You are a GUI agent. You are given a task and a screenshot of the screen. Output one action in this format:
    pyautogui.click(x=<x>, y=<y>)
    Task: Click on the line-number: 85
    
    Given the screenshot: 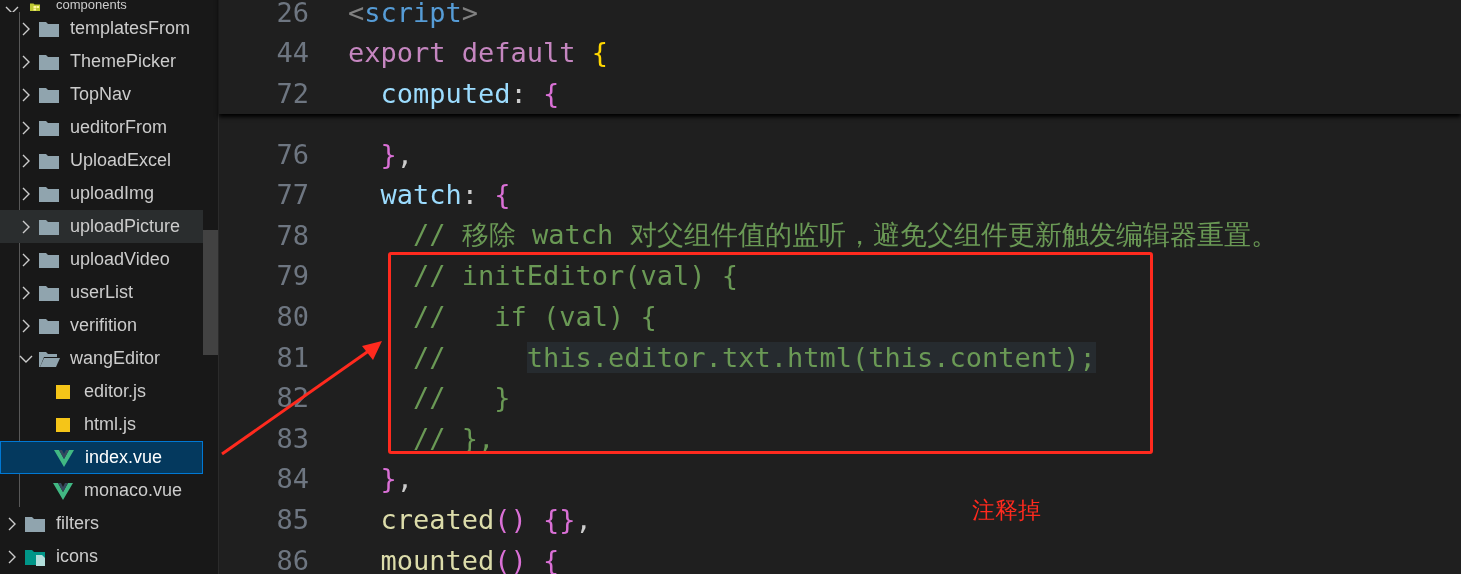 What is the action you would take?
    pyautogui.click(x=292, y=519)
    